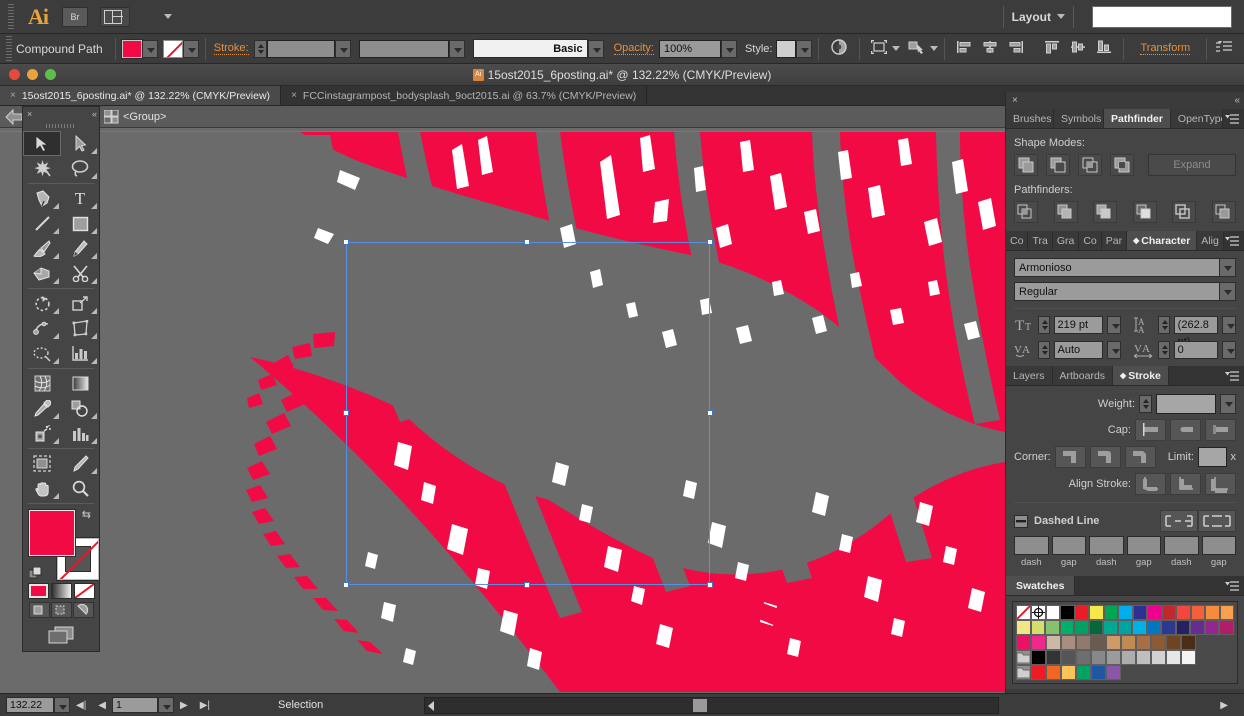 This screenshot has width=1244, height=716. Describe the element at coordinates (1015, 100) in the screenshot. I see `dock-close-icon: ×` at that location.